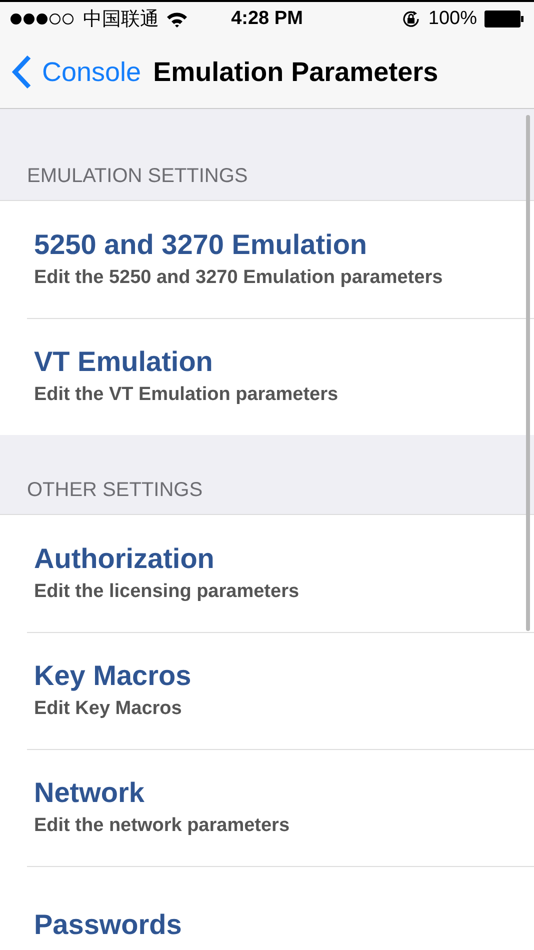 Image resolution: width=534 pixels, height=950 pixels. Describe the element at coordinates (267, 908) in the screenshot. I see `settings-row: Passwords` at that location.